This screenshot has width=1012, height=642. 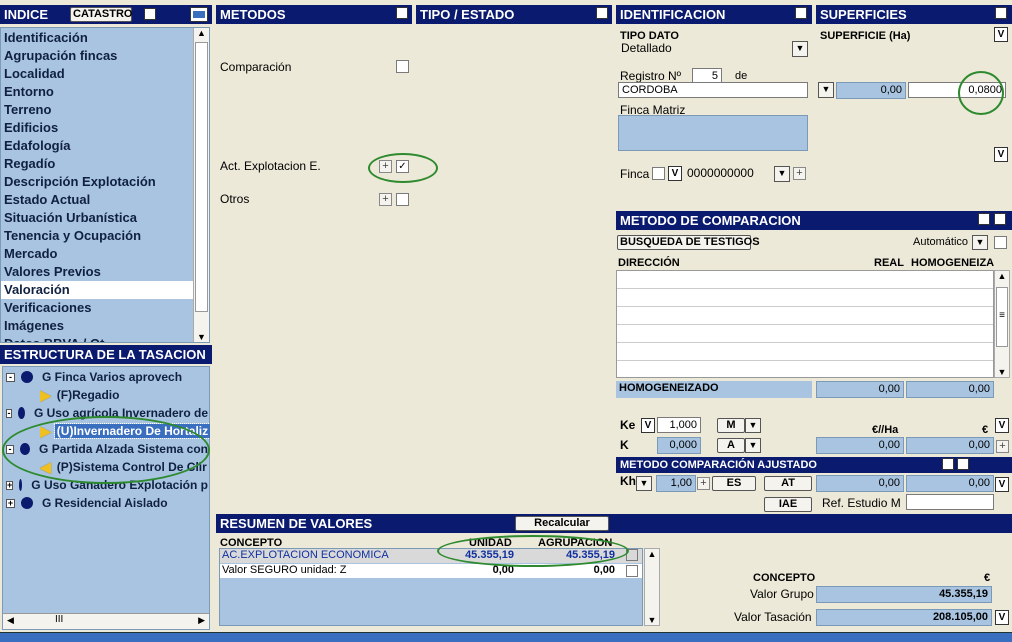 I want to click on group-node-icon, so click(x=21, y=485).